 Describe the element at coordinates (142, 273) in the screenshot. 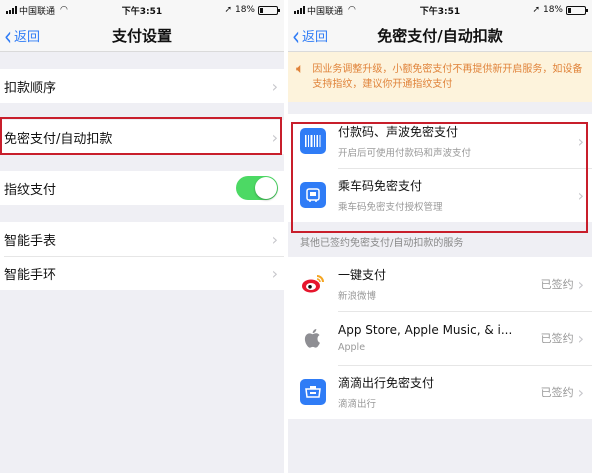

I see `row-smart-band: 智能手环 ›` at that location.